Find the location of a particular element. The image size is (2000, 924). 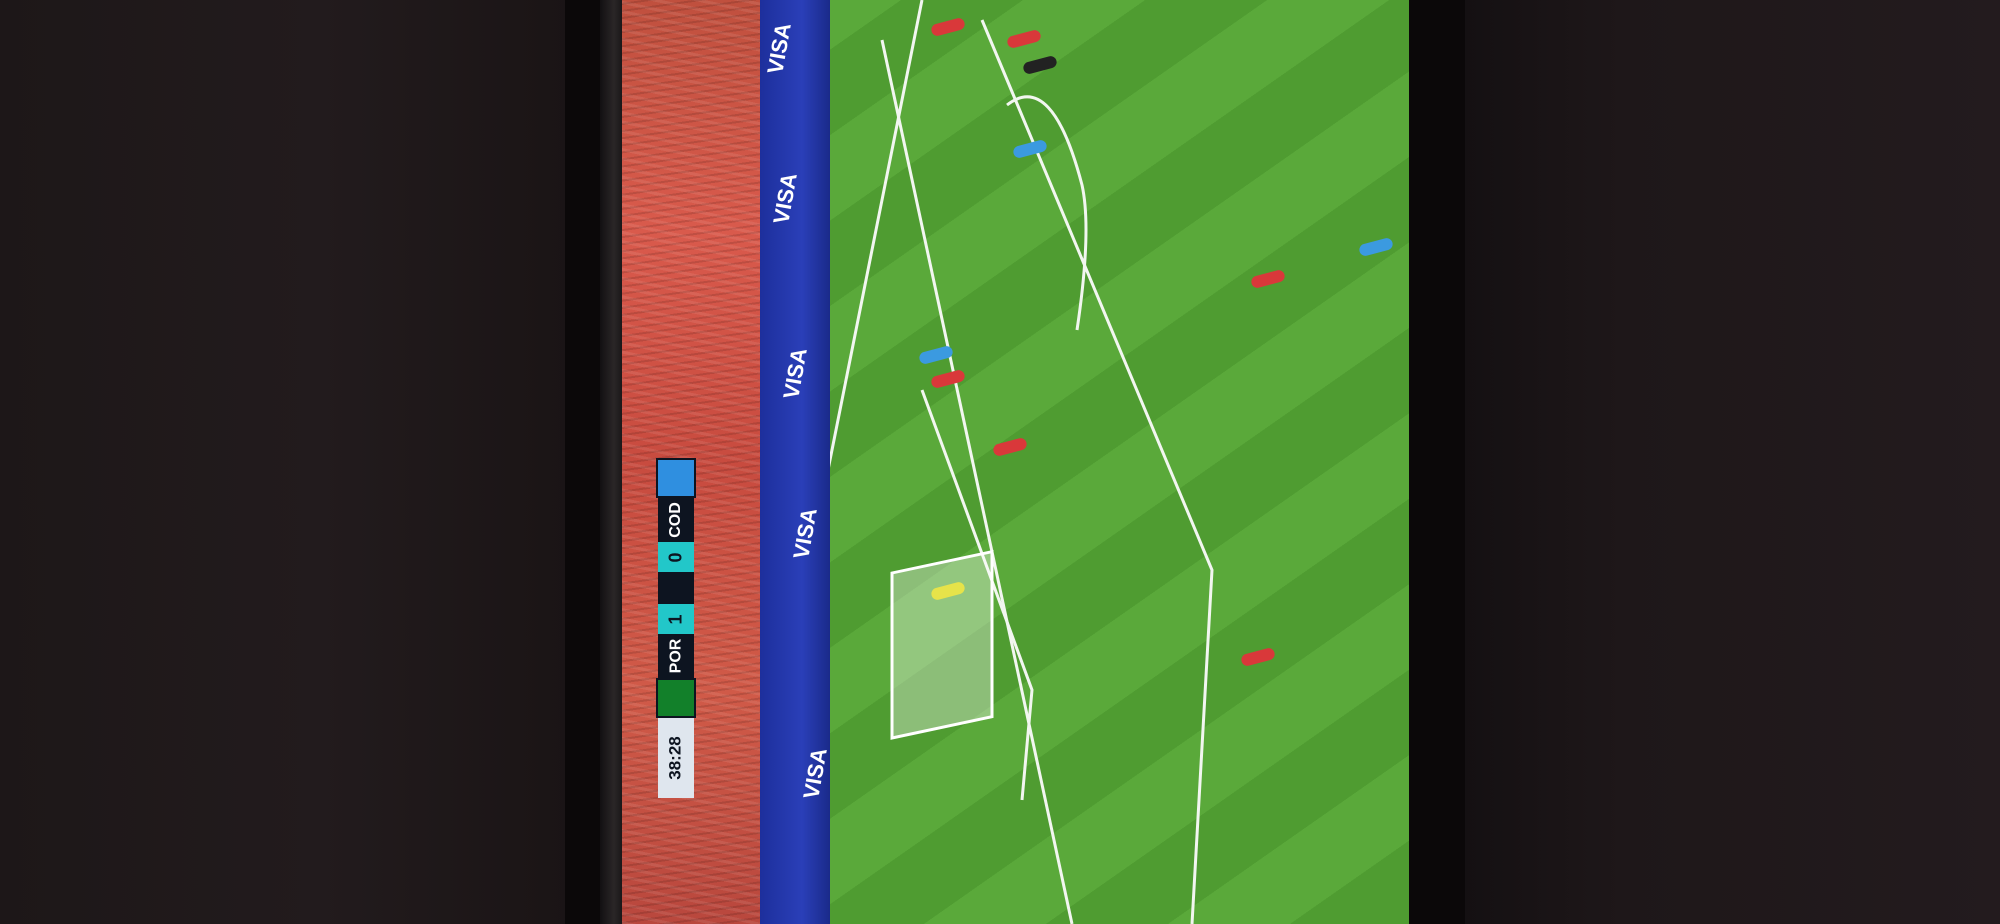

penalty-arc is located at coordinates (1047, 213).